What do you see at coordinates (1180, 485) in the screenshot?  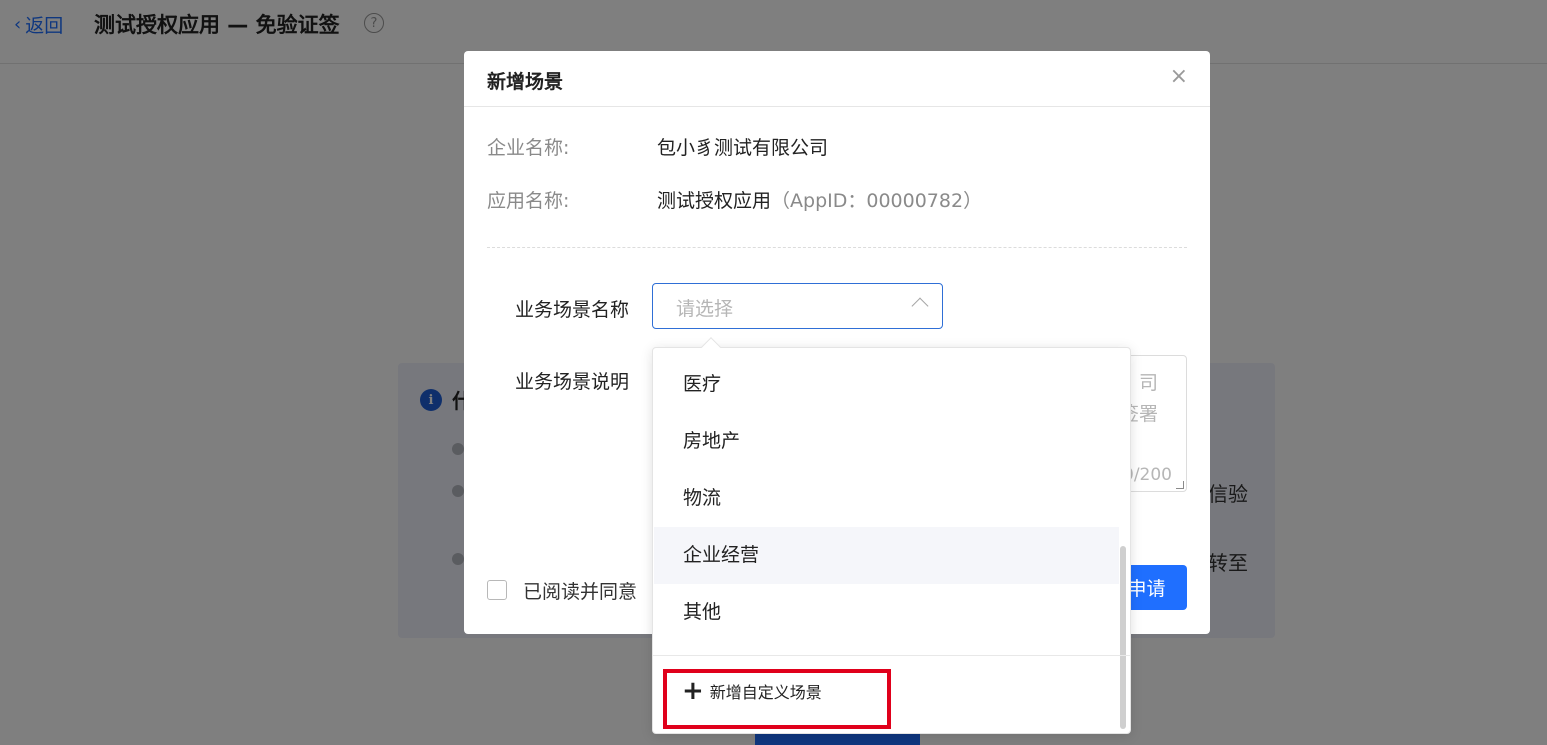 I see `resize-handle-icon` at bounding box center [1180, 485].